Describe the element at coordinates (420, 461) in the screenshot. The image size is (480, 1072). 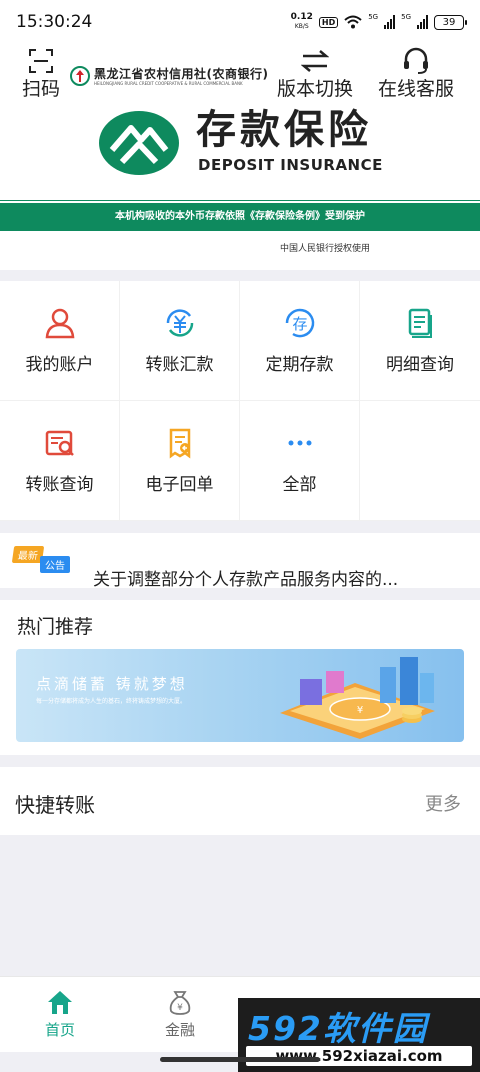
I see `grid-empty-cell` at that location.